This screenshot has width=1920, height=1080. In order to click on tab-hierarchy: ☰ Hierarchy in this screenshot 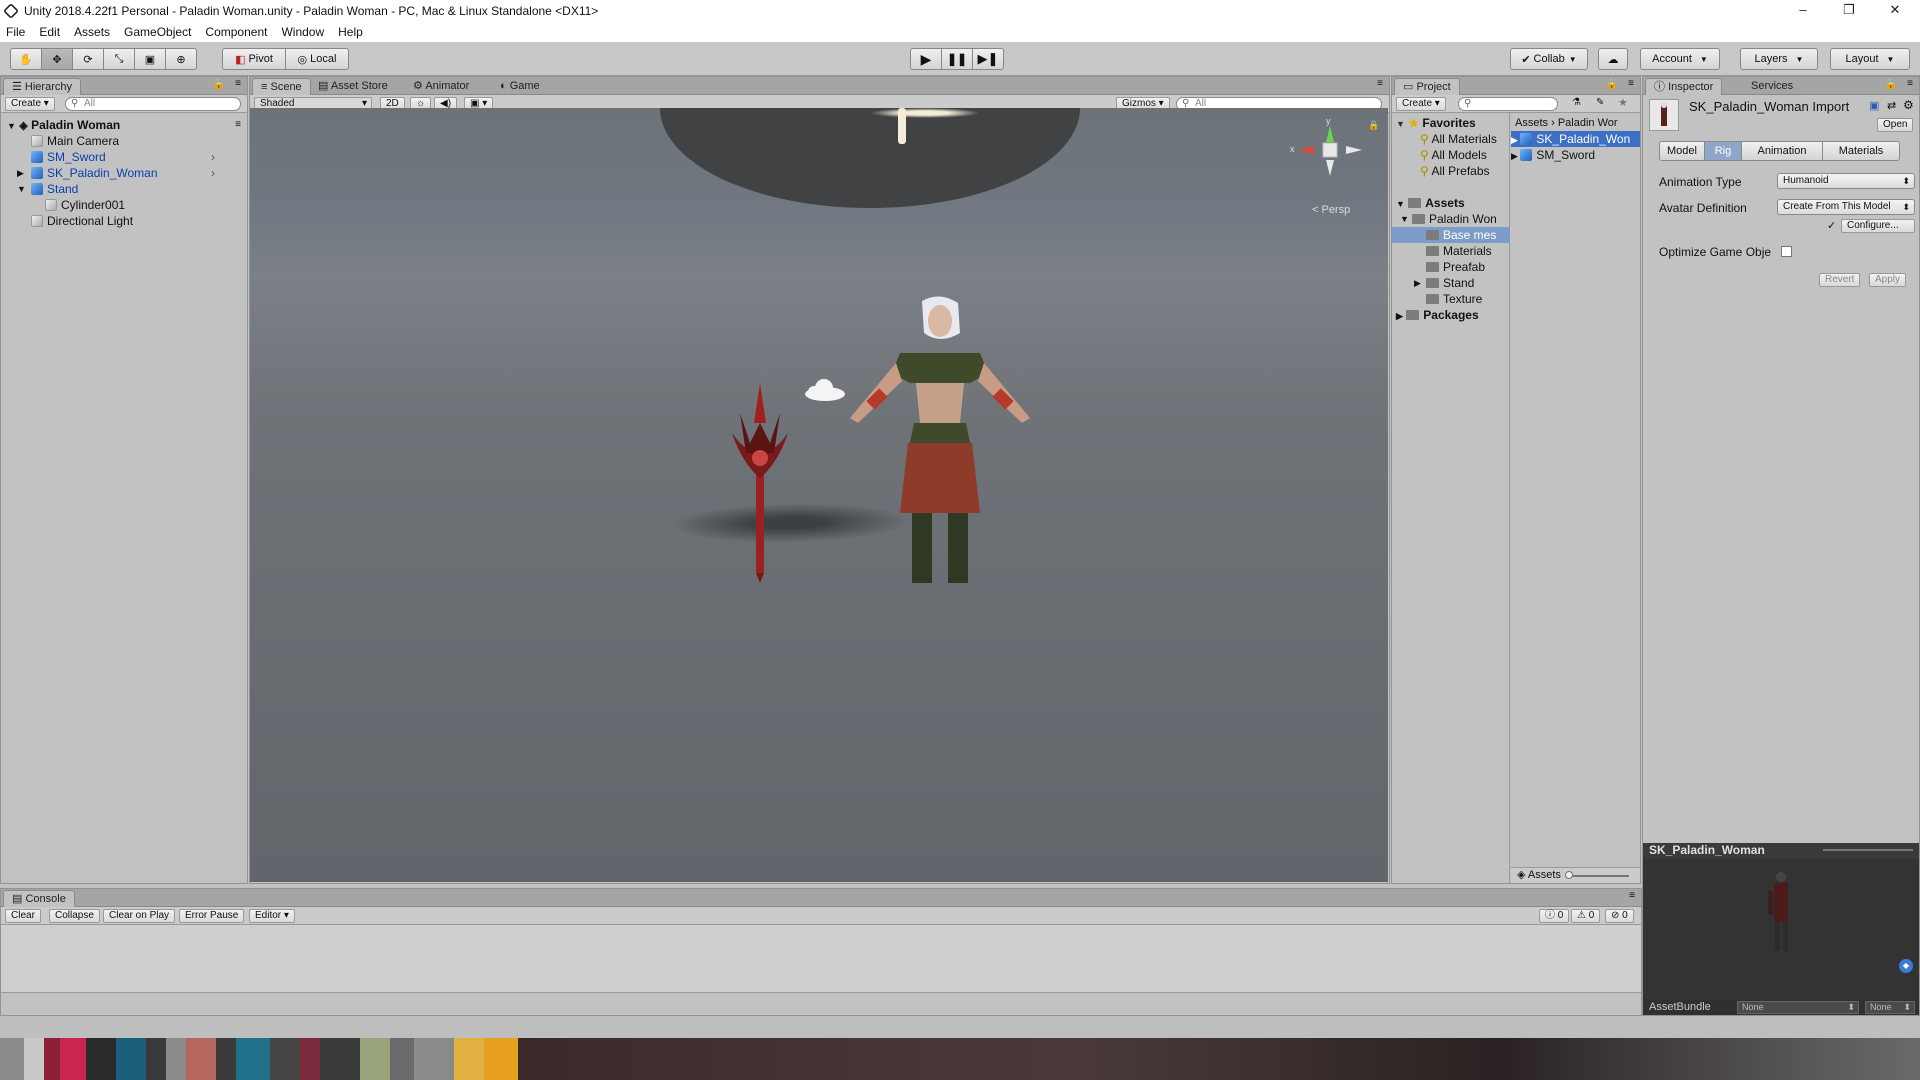, I will do `click(42, 86)`.